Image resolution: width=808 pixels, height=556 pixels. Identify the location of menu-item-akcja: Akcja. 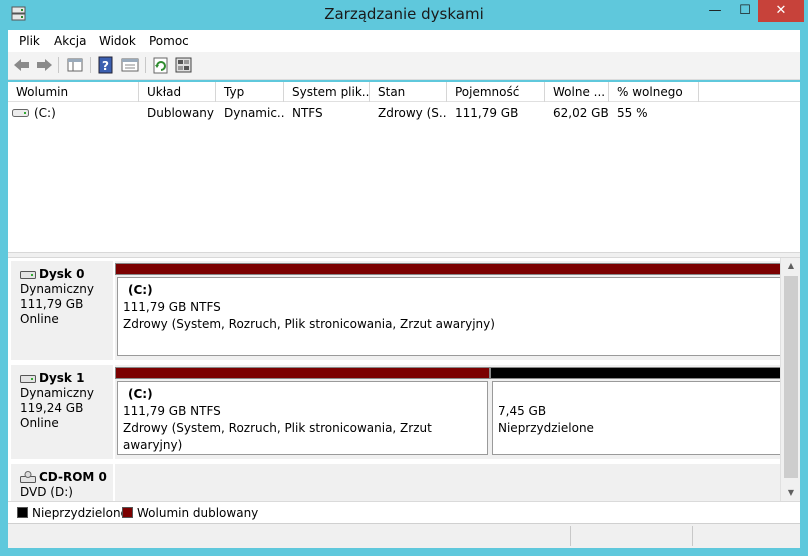
(70, 41).